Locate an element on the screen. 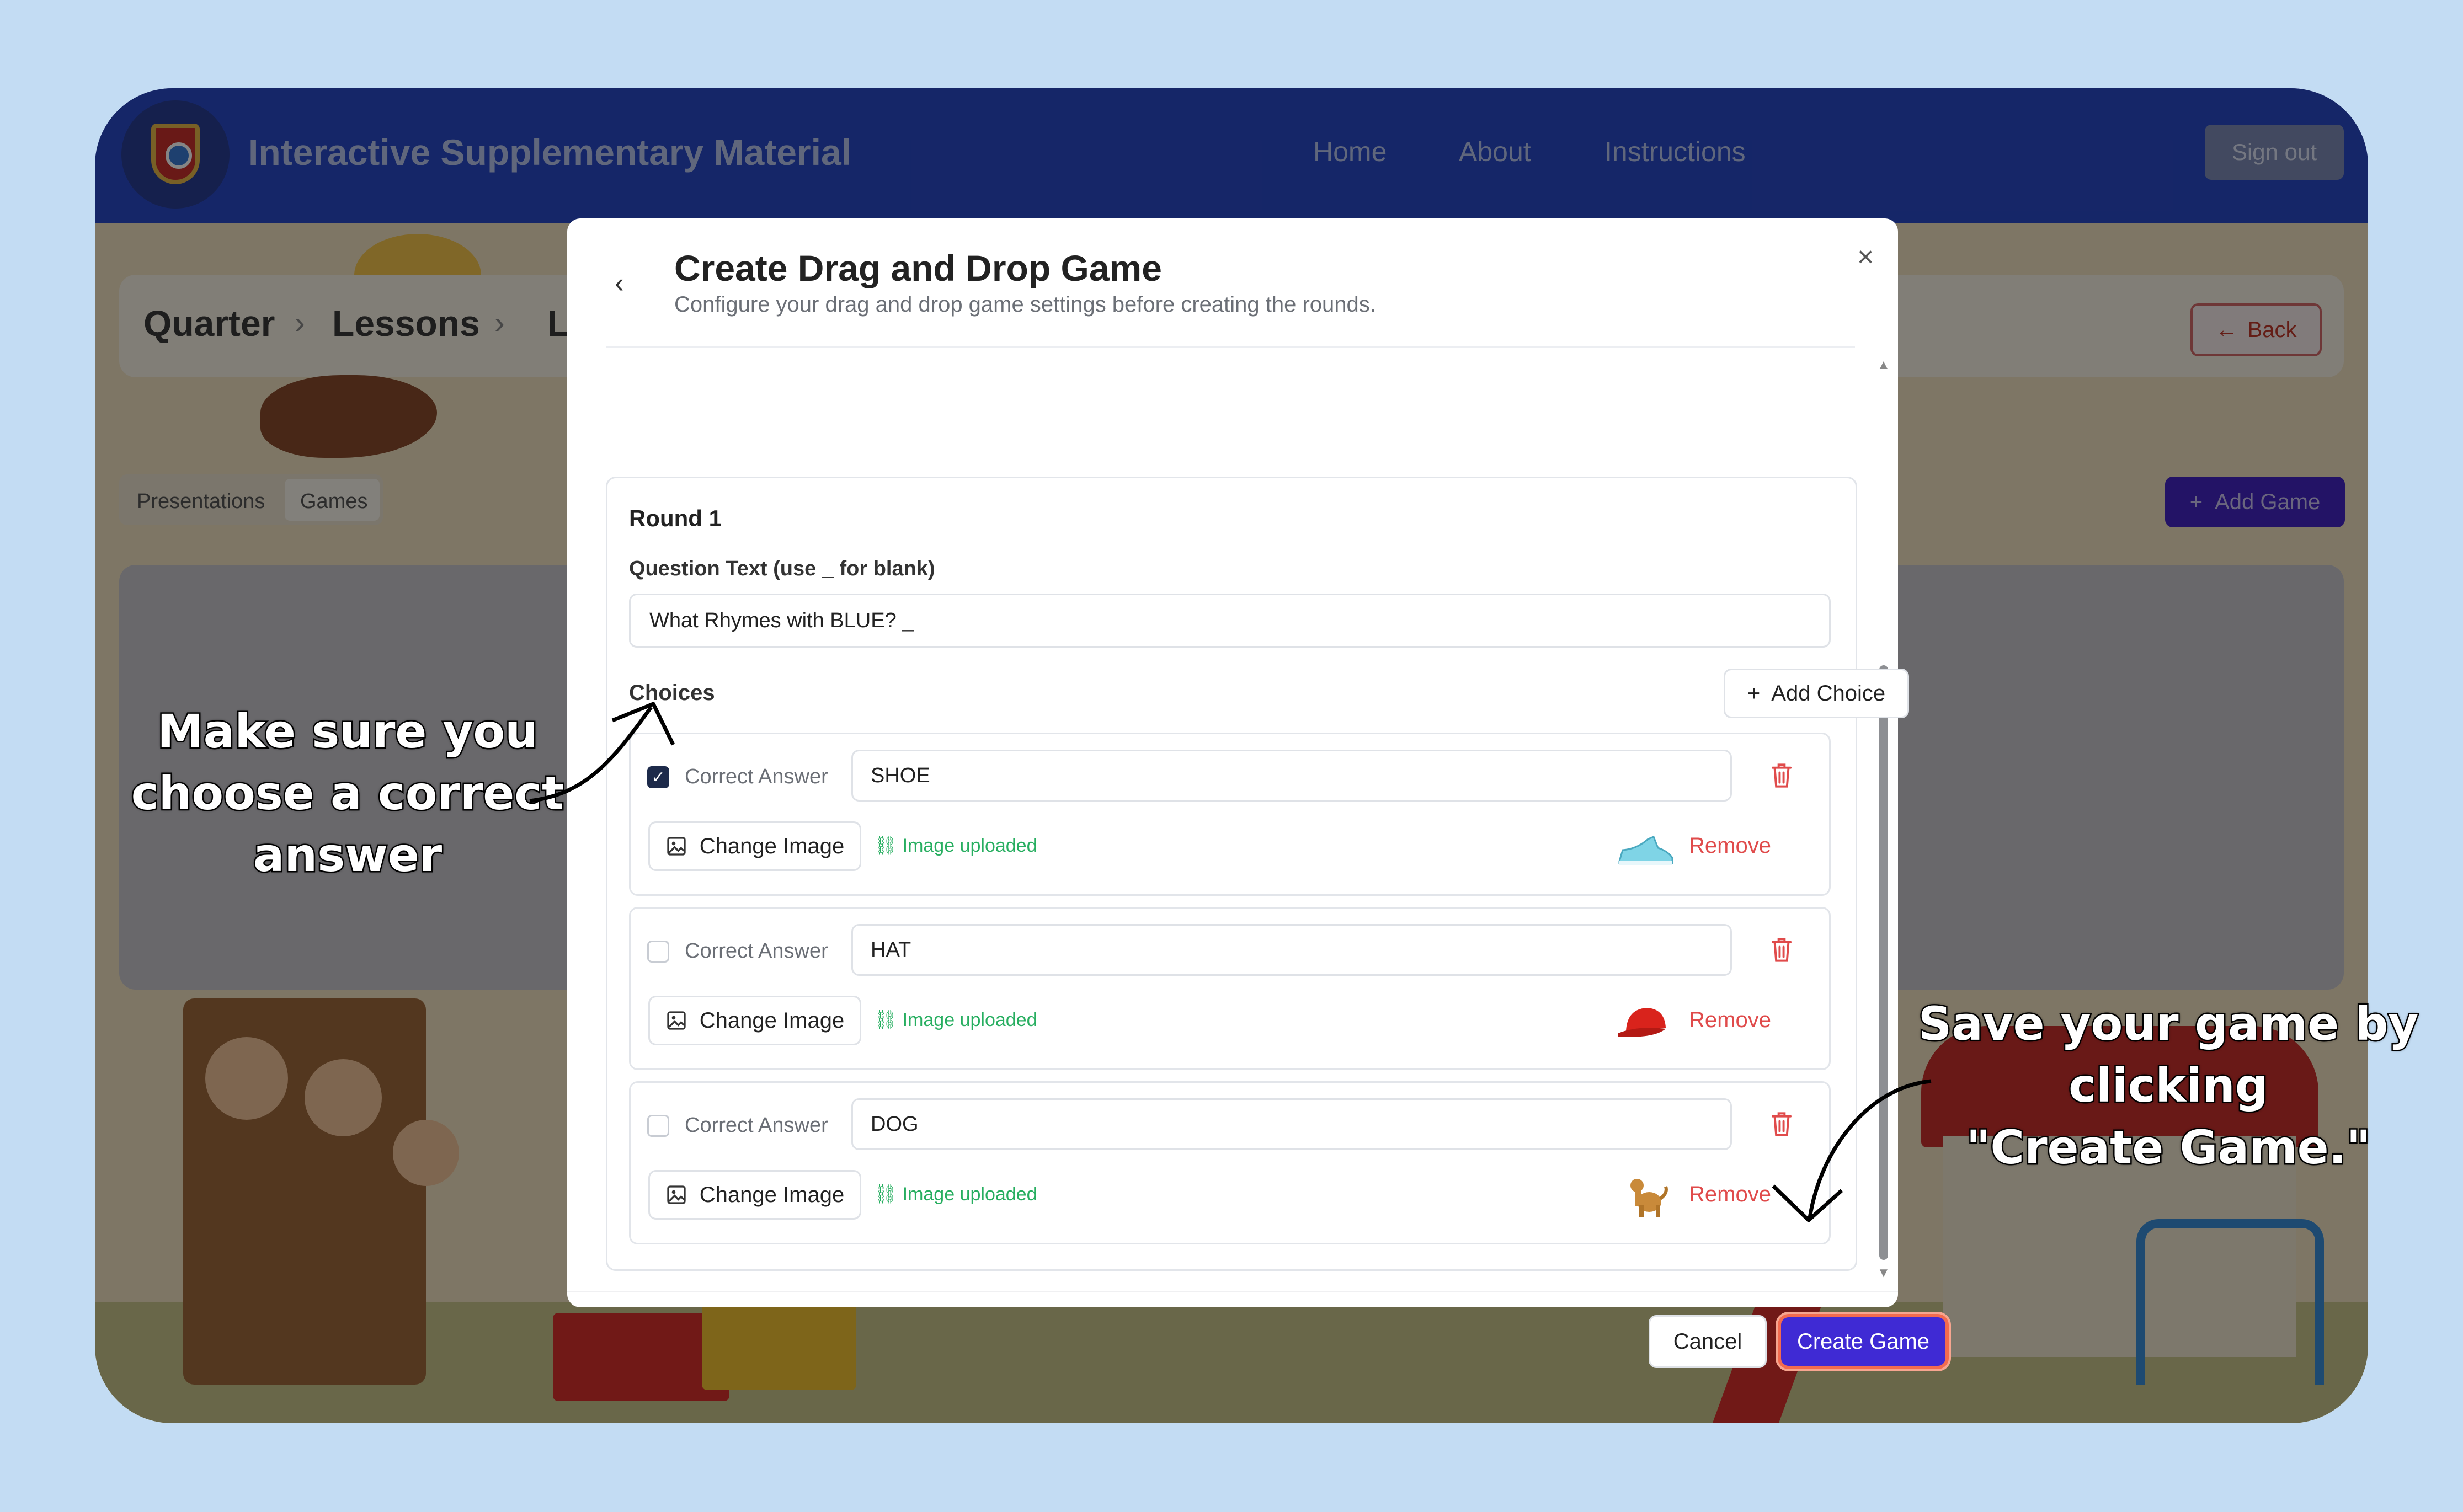 The image size is (2463, 1512). choice-text-input: SHOE is located at coordinates (1292, 776).